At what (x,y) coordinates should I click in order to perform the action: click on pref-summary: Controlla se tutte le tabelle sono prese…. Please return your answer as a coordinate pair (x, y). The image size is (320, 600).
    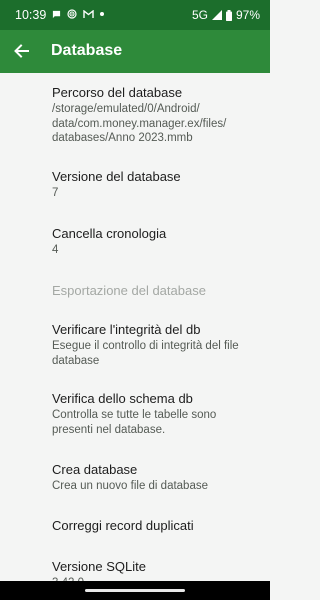
    Looking at the image, I should click on (134, 422).